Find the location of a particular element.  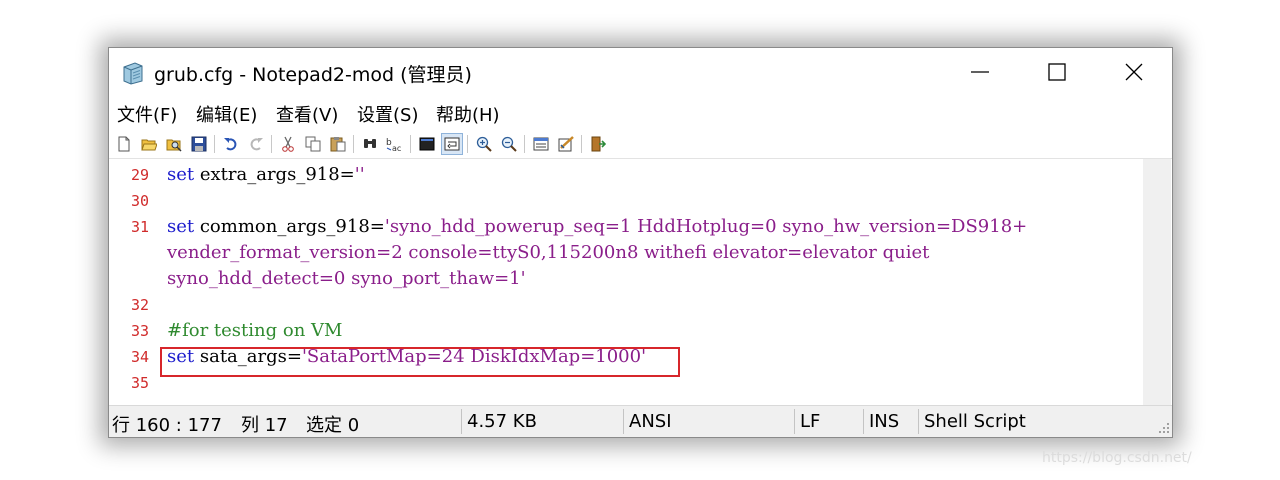

save-icon is located at coordinates (199, 144).